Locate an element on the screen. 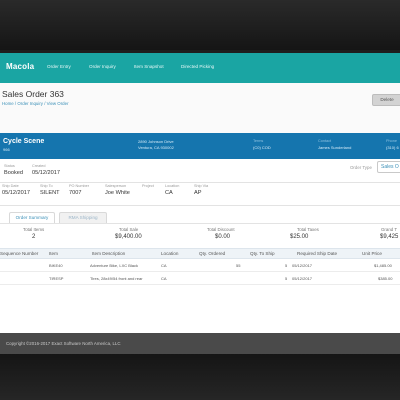 The image size is (400, 400). row-unit-price: $385.00 is located at coordinates (385, 278).